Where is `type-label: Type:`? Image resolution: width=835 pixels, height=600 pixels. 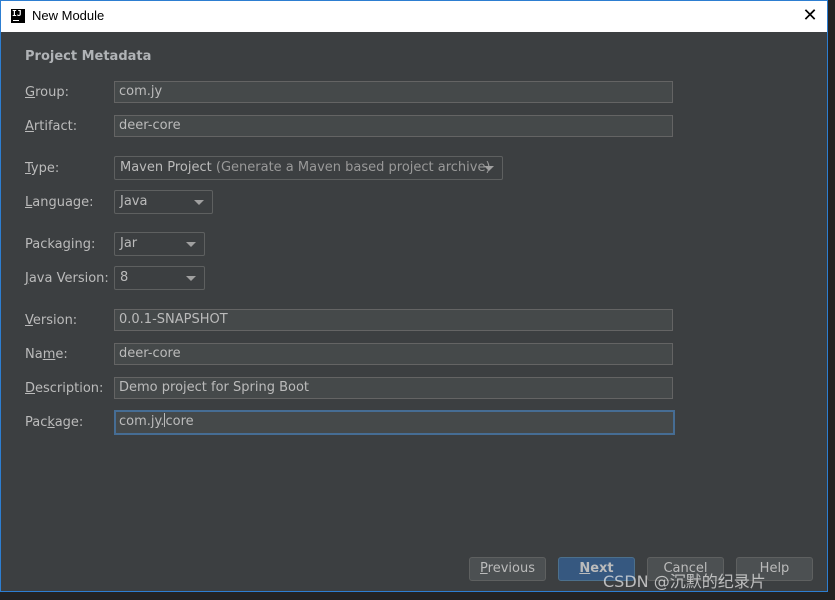 type-label: Type: is located at coordinates (42, 168).